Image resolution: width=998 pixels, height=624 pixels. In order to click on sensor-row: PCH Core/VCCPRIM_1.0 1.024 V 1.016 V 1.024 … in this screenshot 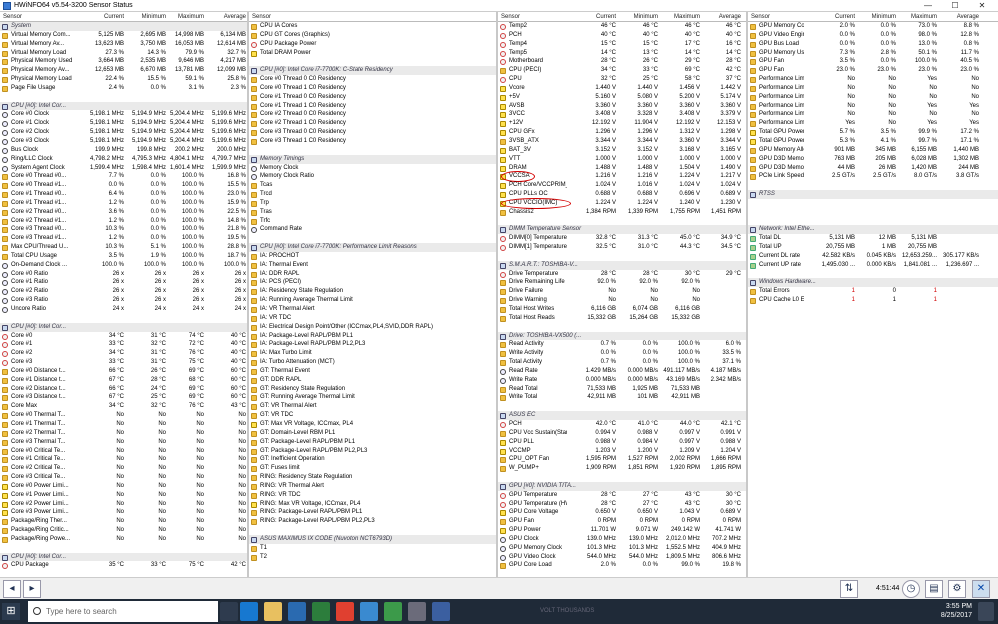, I will do `click(622, 185)`.